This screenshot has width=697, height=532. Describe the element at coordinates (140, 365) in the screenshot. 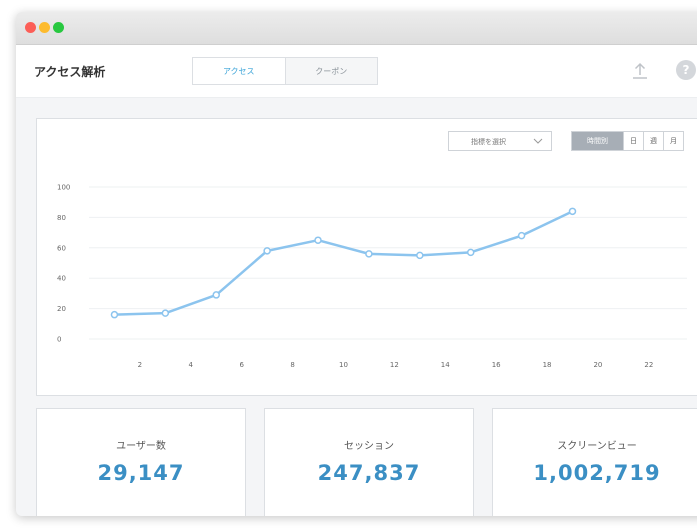

I see `x-tick-label: 2` at that location.